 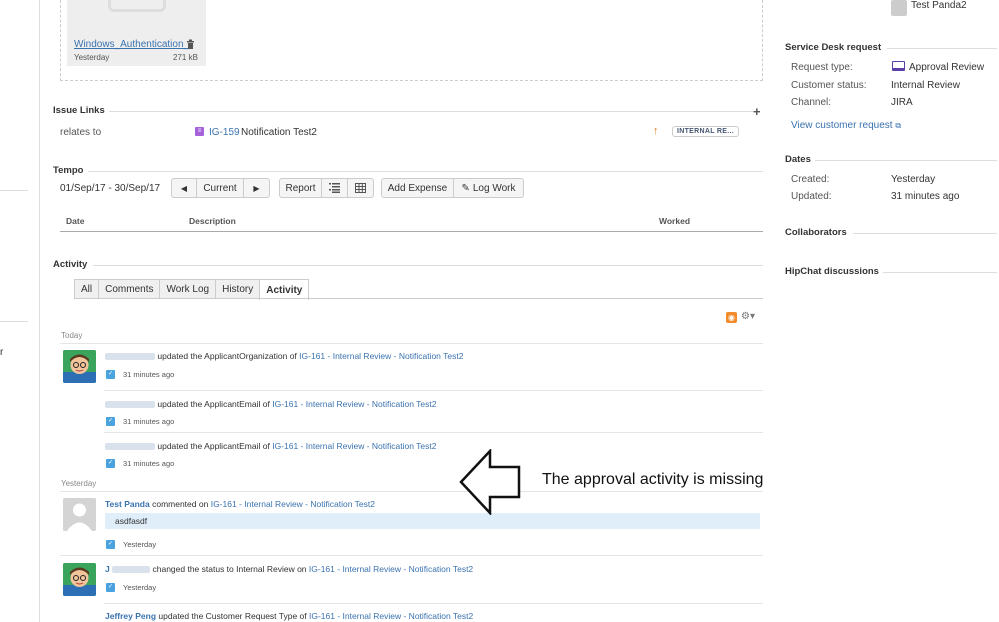 What do you see at coordinates (188, 289) in the screenshot?
I see `tab-work-log: Work Log` at bounding box center [188, 289].